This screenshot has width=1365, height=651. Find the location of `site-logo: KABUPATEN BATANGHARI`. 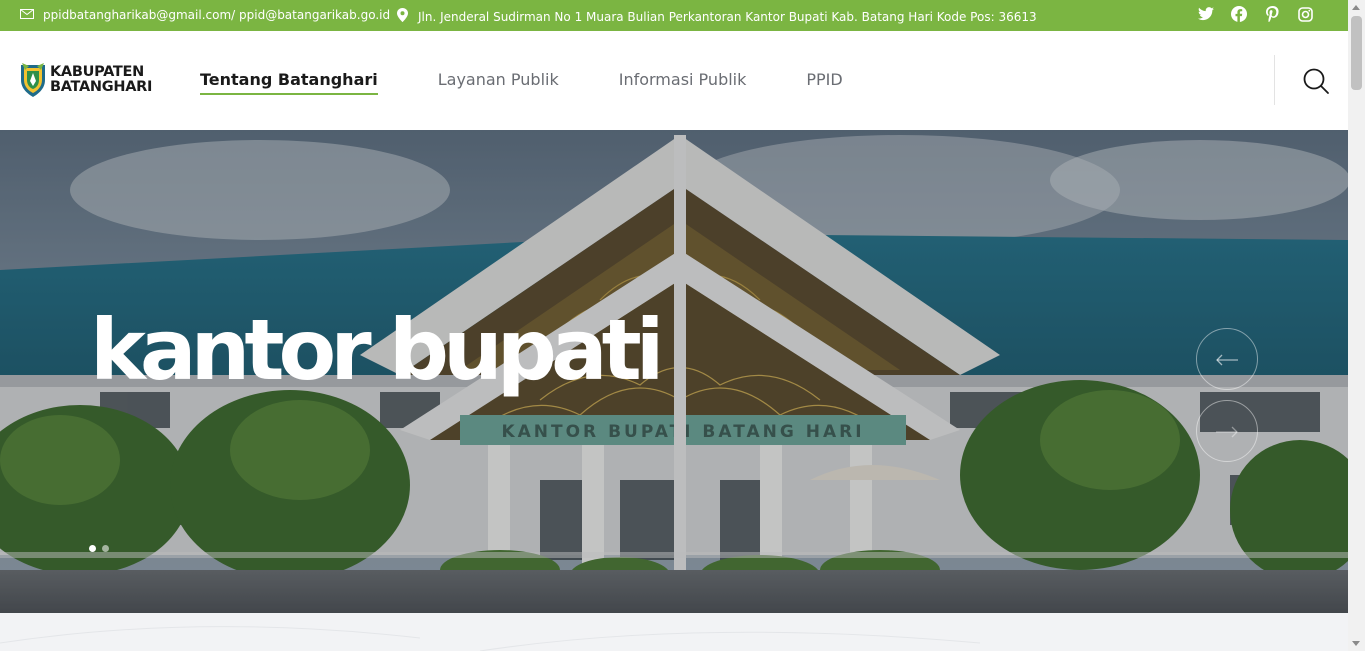

site-logo: KABUPATEN BATANGHARI is located at coordinates (85, 80).